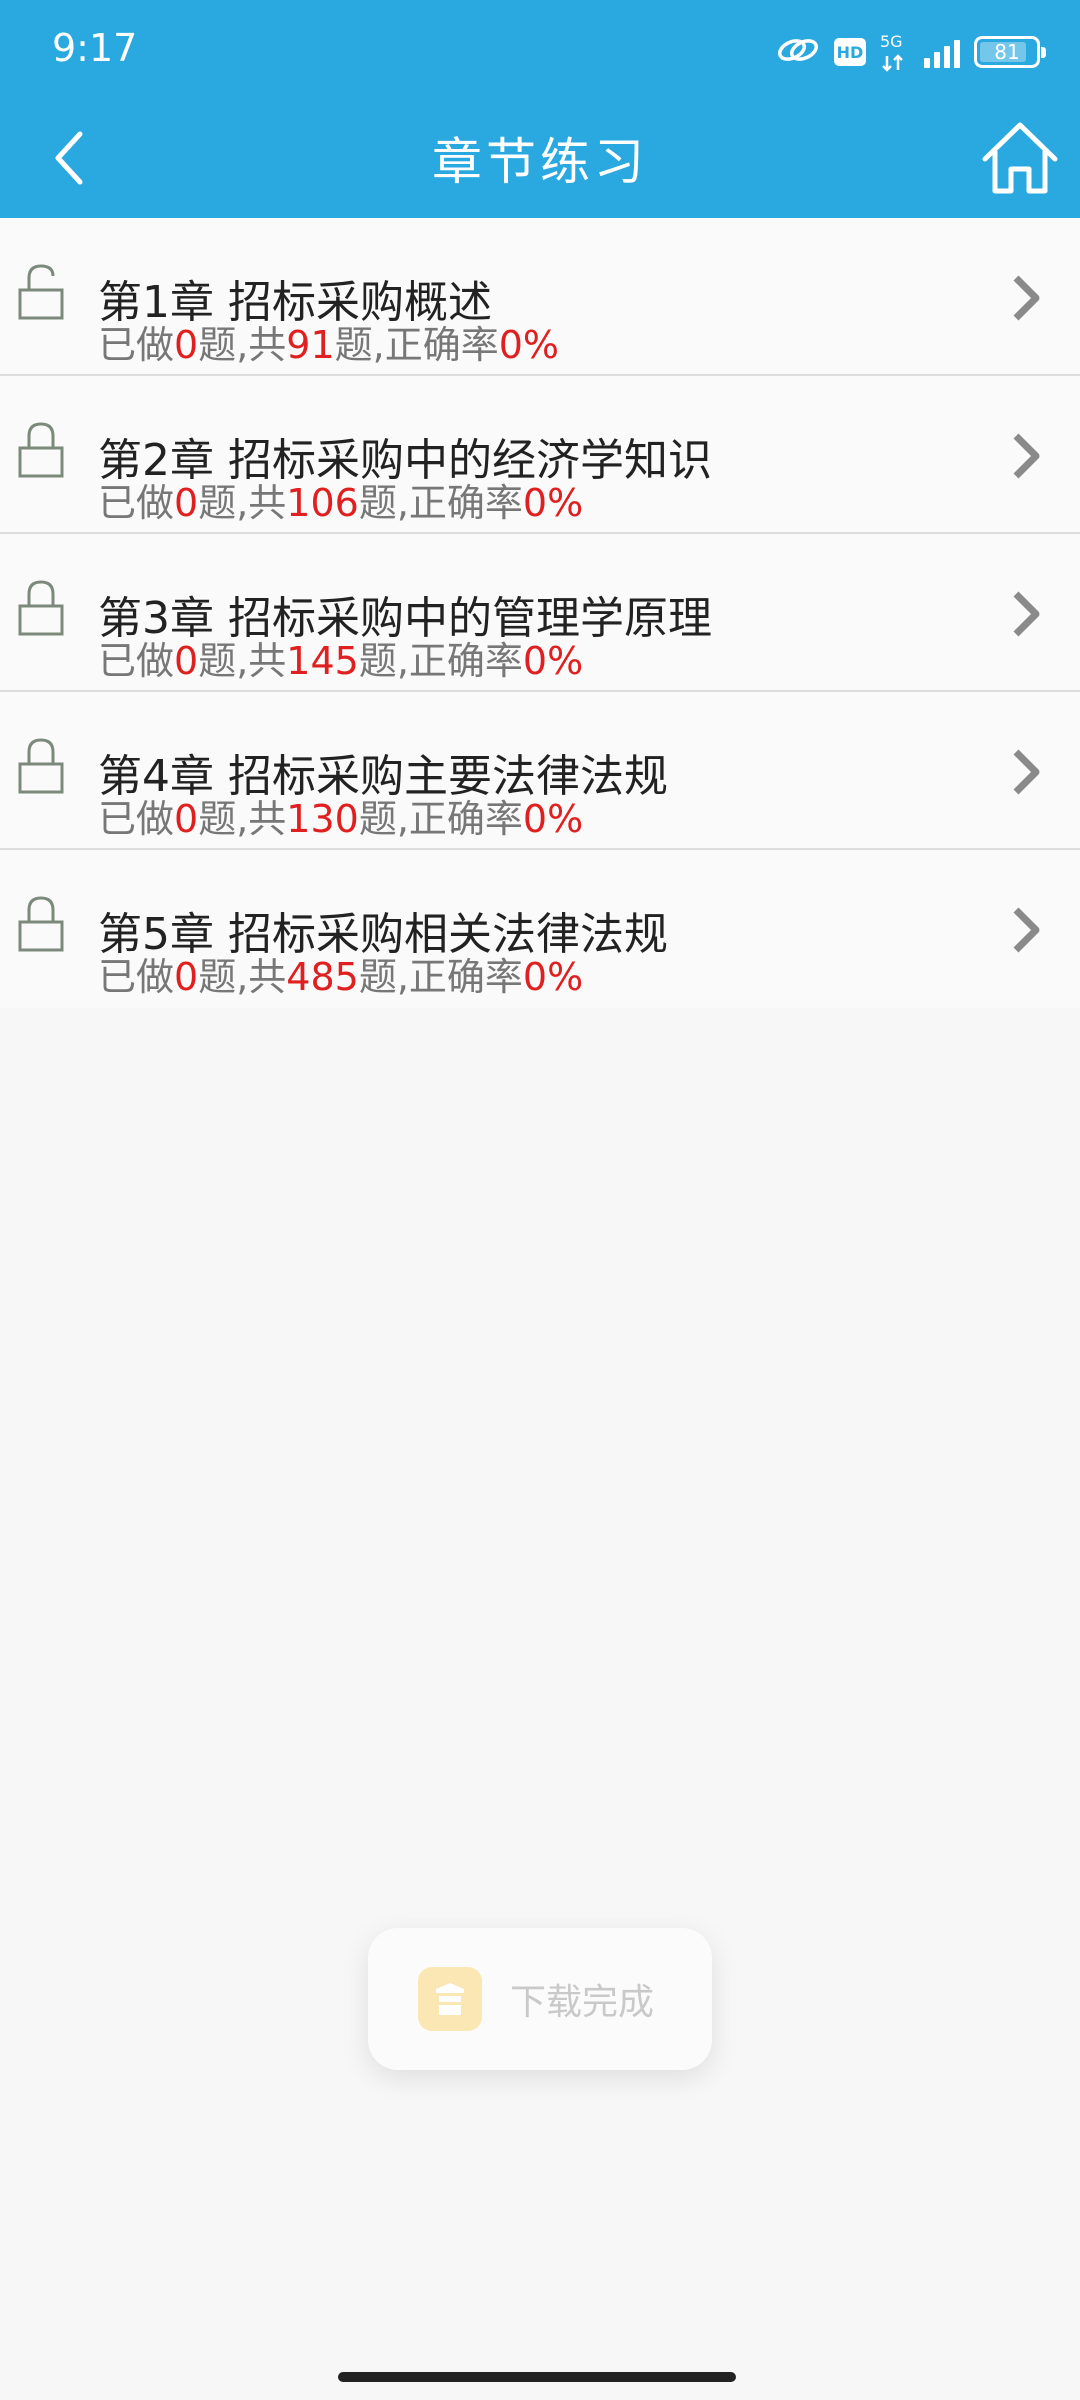 The image size is (1080, 2400). I want to click on chapter-item: 第3章 招标采购中的管理学原理 已做0题,共145题,正确率0%, so click(540, 613).